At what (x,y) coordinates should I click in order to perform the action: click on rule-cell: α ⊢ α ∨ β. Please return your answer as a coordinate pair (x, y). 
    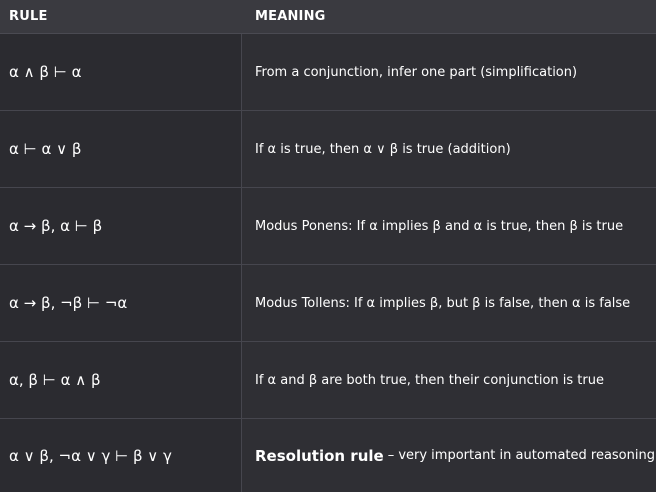
    Looking at the image, I should click on (121, 149).